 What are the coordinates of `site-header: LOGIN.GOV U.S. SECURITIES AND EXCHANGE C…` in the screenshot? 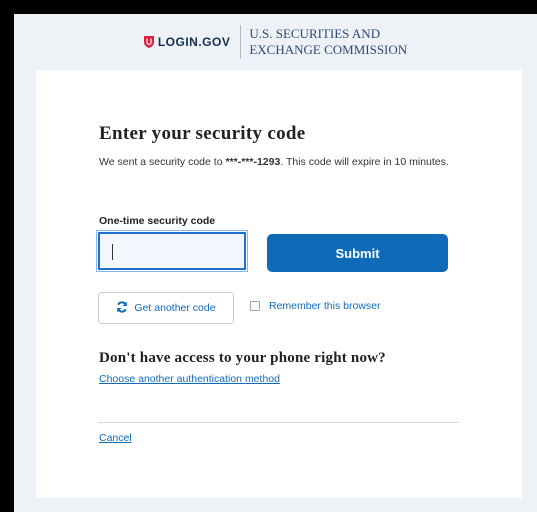 It's located at (275, 42).